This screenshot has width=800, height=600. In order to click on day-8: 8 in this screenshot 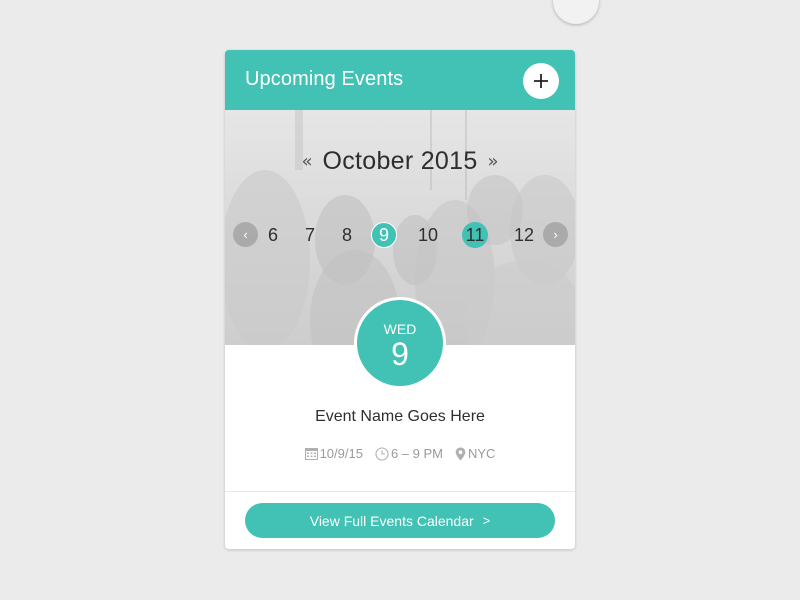, I will do `click(347, 235)`.